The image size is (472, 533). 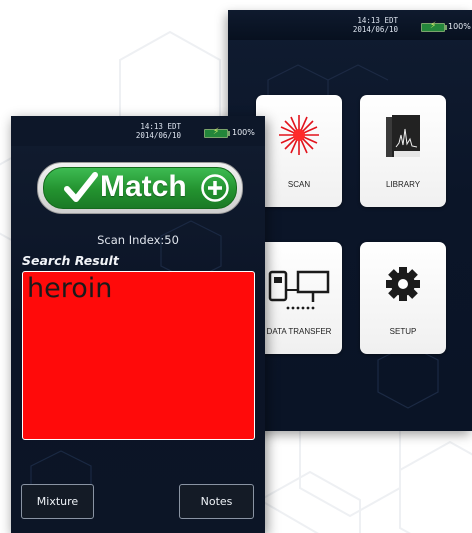 I want to click on library-tile: LIBRARY, so click(x=403, y=151).